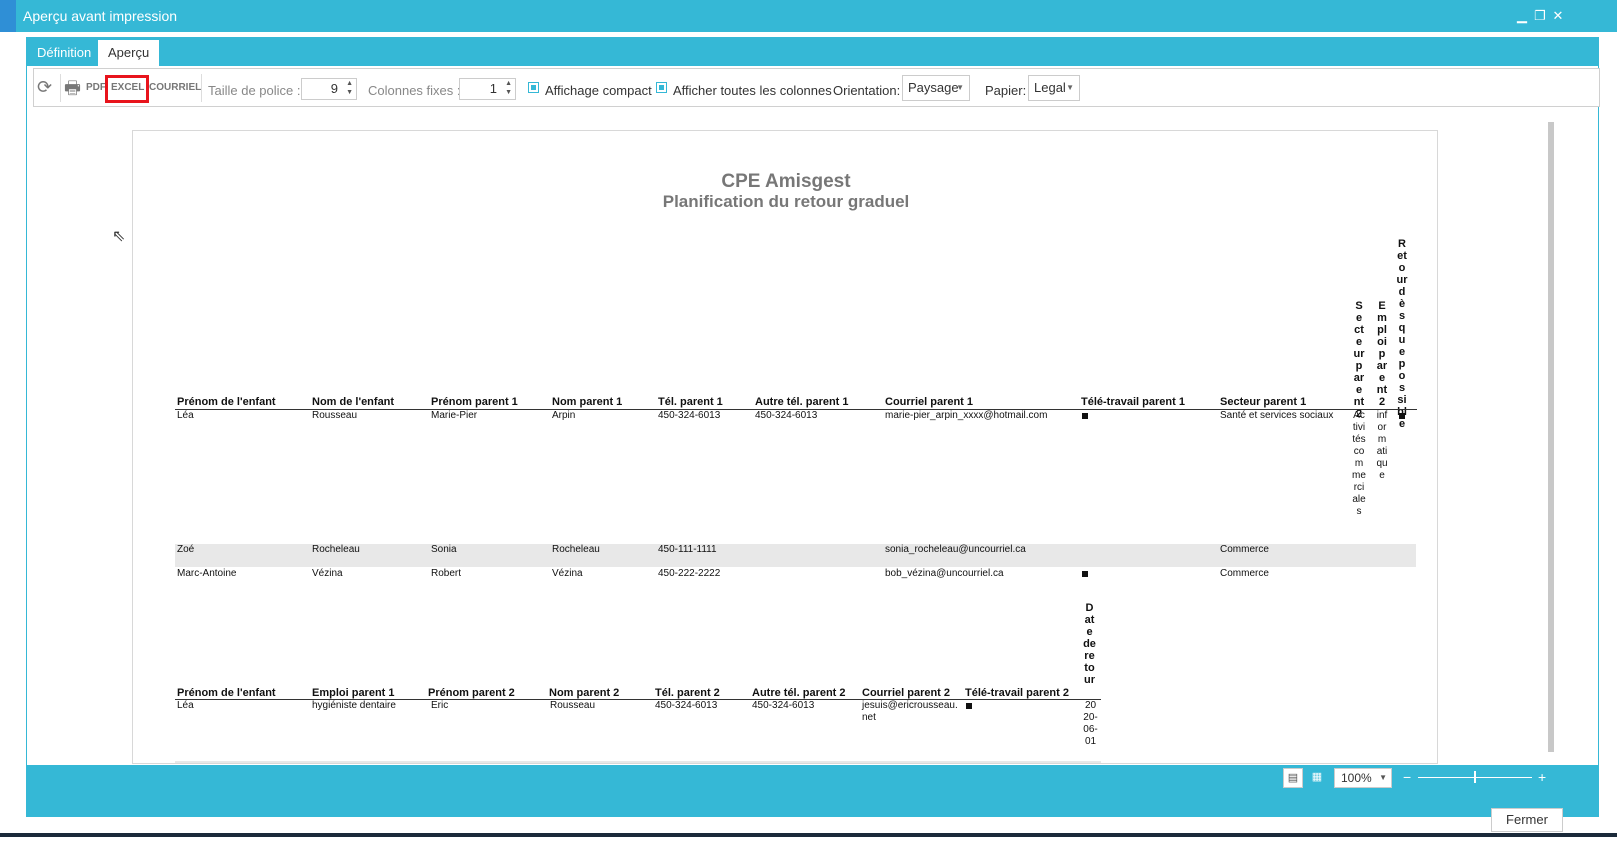  Describe the element at coordinates (661, 87) in the screenshot. I see `all-cols-checkbox` at that location.